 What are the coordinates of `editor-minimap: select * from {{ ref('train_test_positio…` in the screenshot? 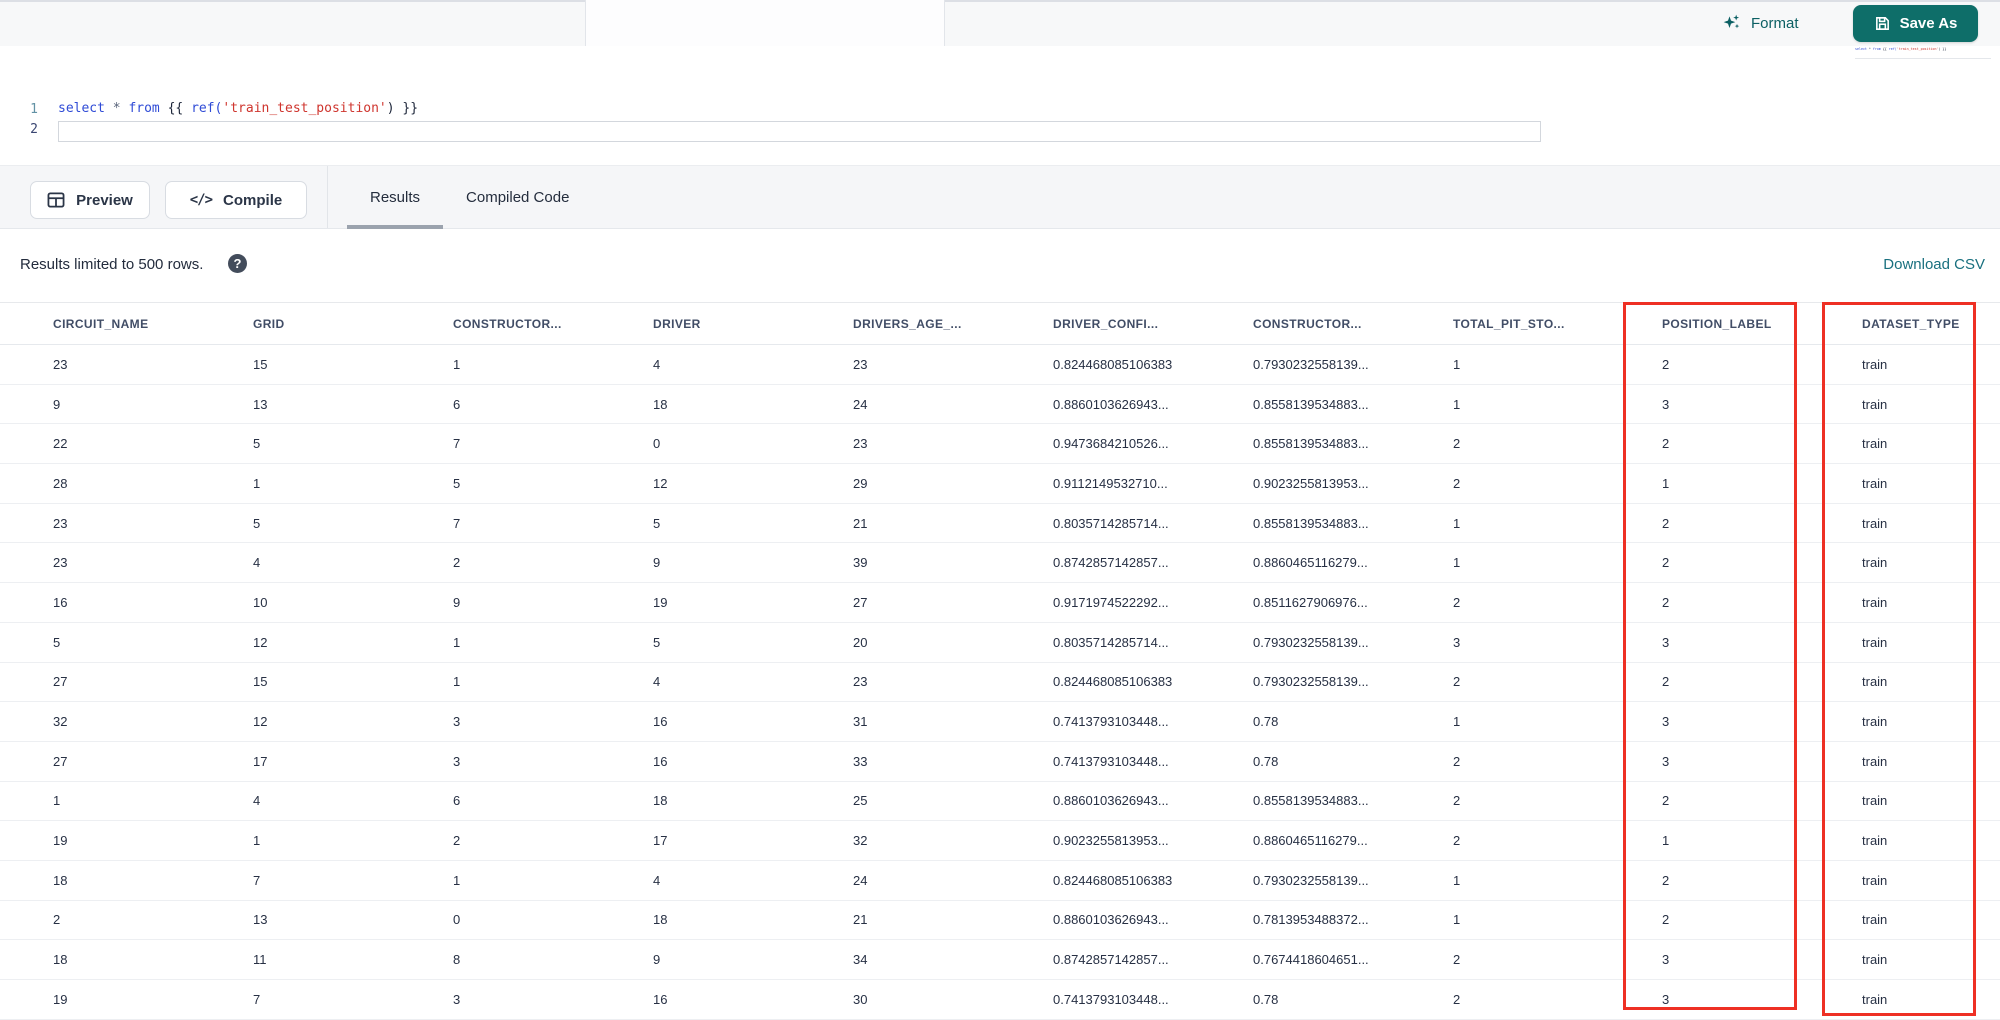 It's located at (1923, 53).